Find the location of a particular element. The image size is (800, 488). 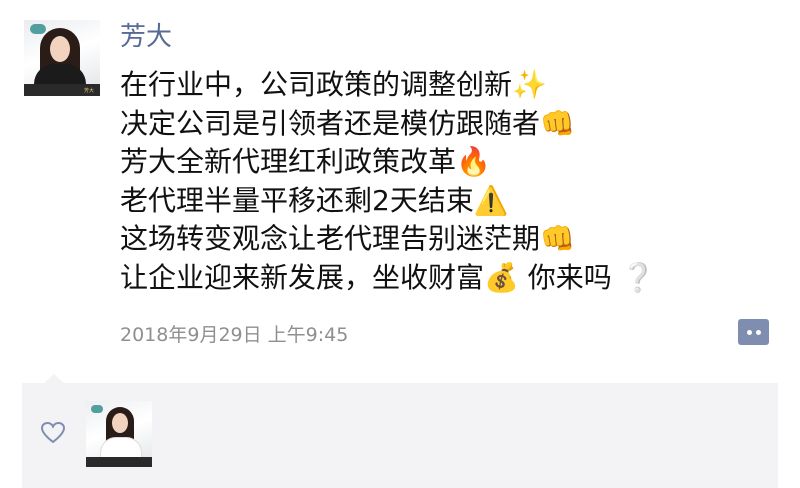

post-line: 这场转变观念让老代理告别迷茫期👊 is located at coordinates (347, 238).